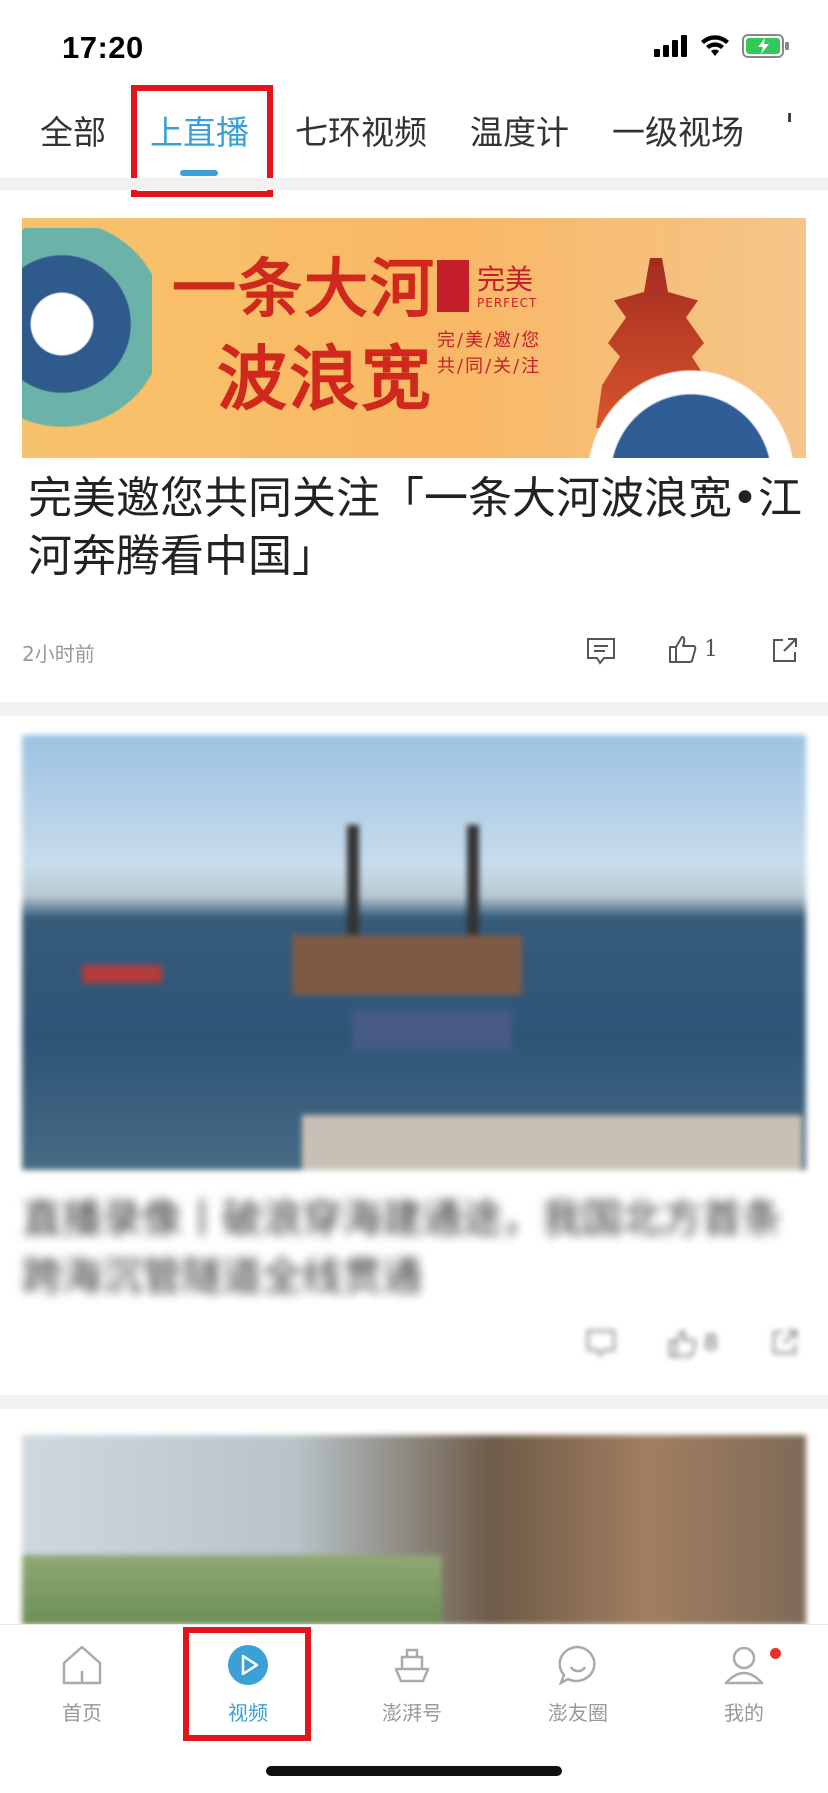 The height and width of the screenshot is (1793, 828). What do you see at coordinates (453, 286) in the screenshot?
I see `perfect-logo-mark` at bounding box center [453, 286].